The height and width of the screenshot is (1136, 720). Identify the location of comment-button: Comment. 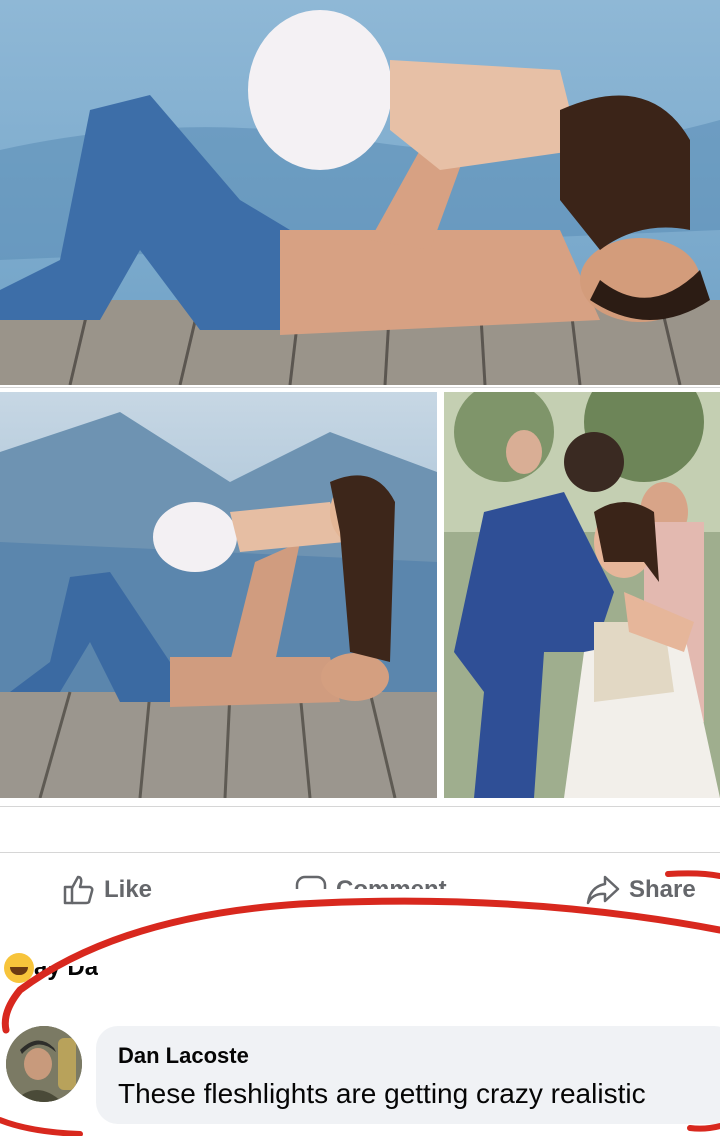
(370, 887).